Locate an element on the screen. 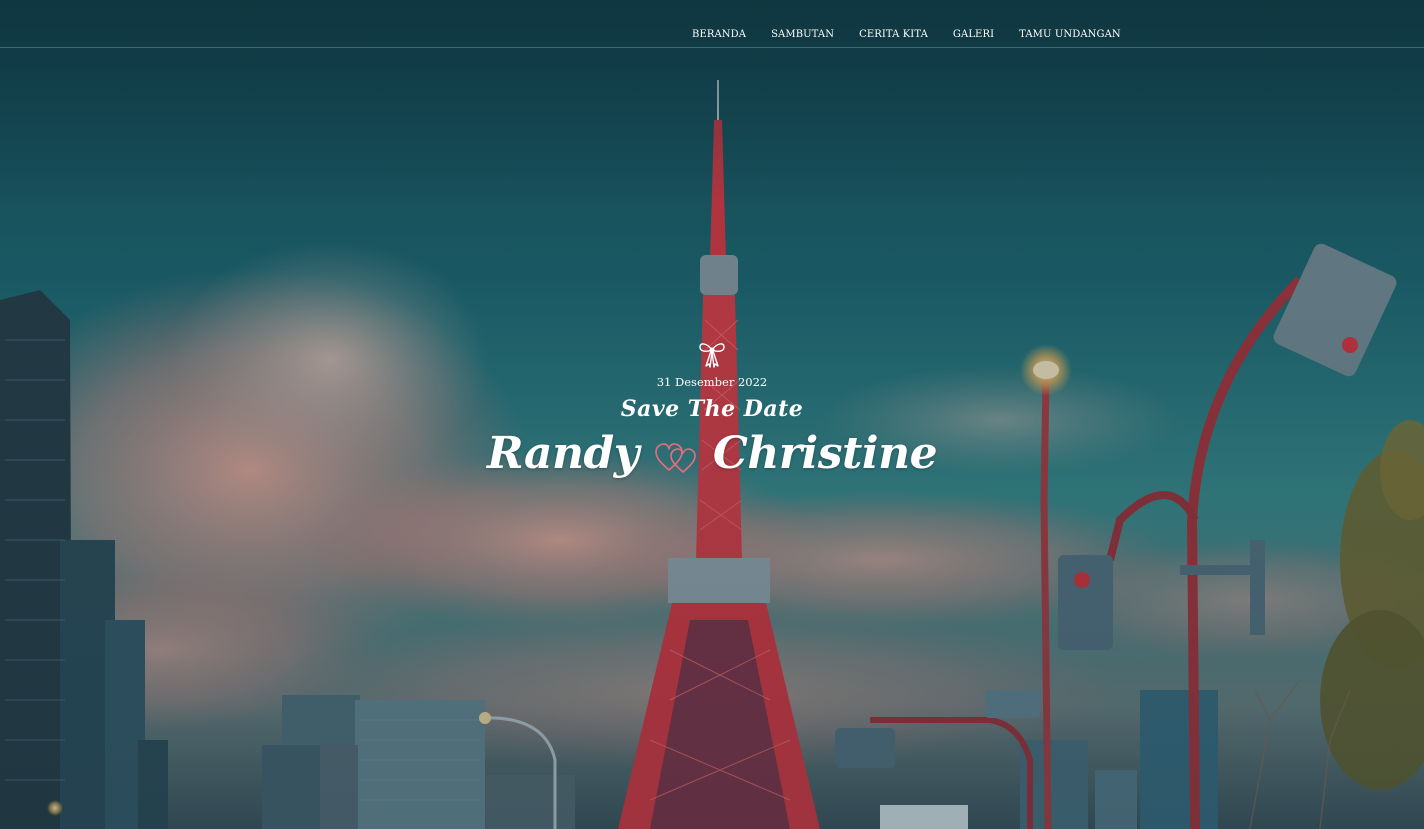  bow-icon is located at coordinates (712, 355).